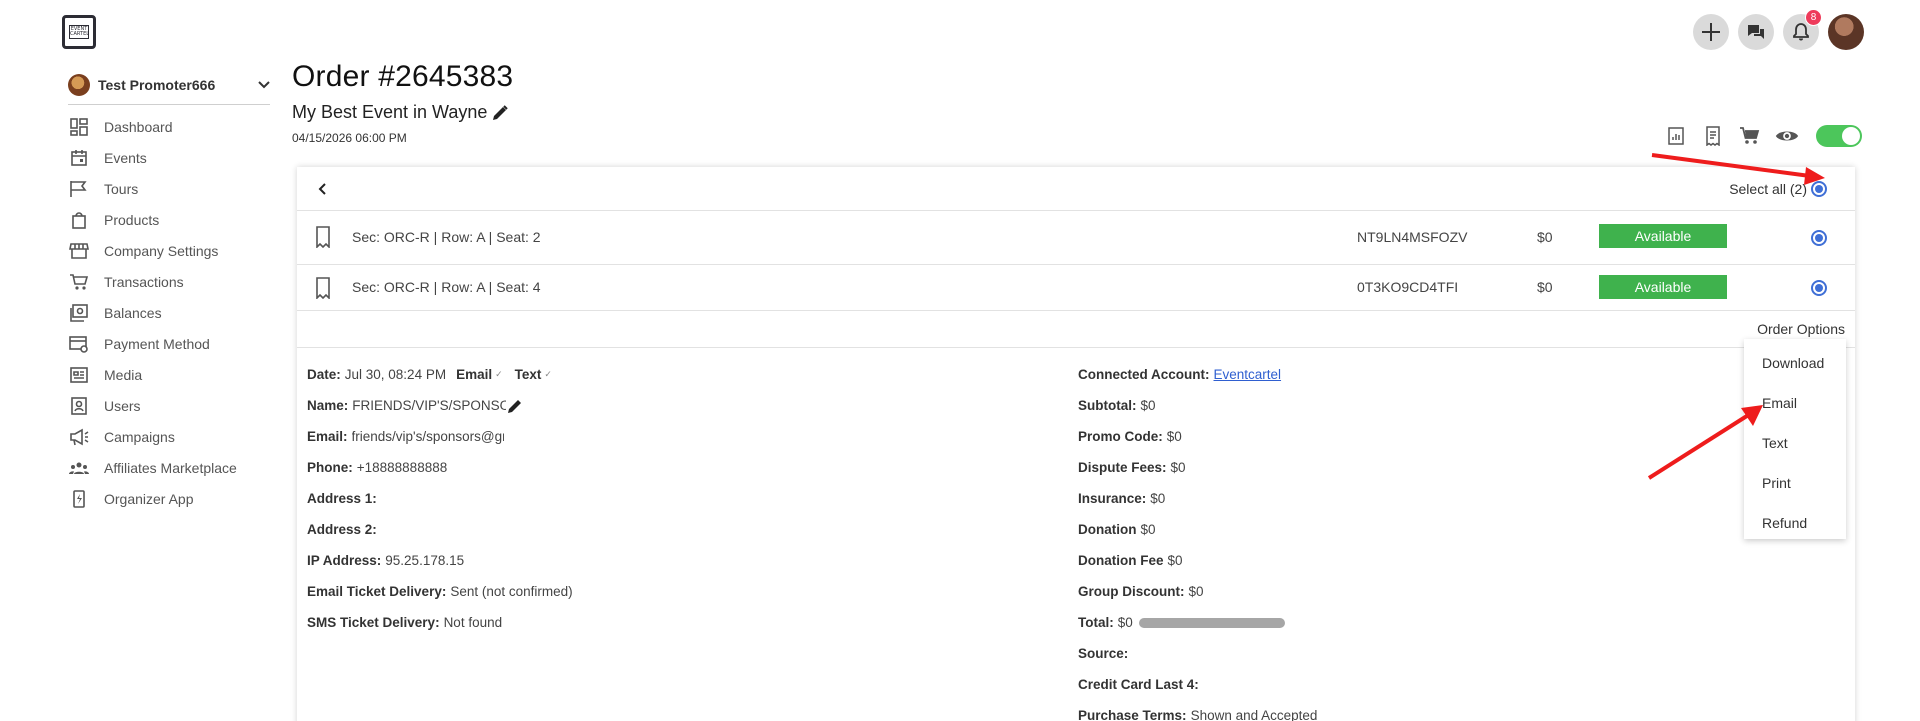  Describe the element at coordinates (1787, 136) in the screenshot. I see `eye-icon` at that location.